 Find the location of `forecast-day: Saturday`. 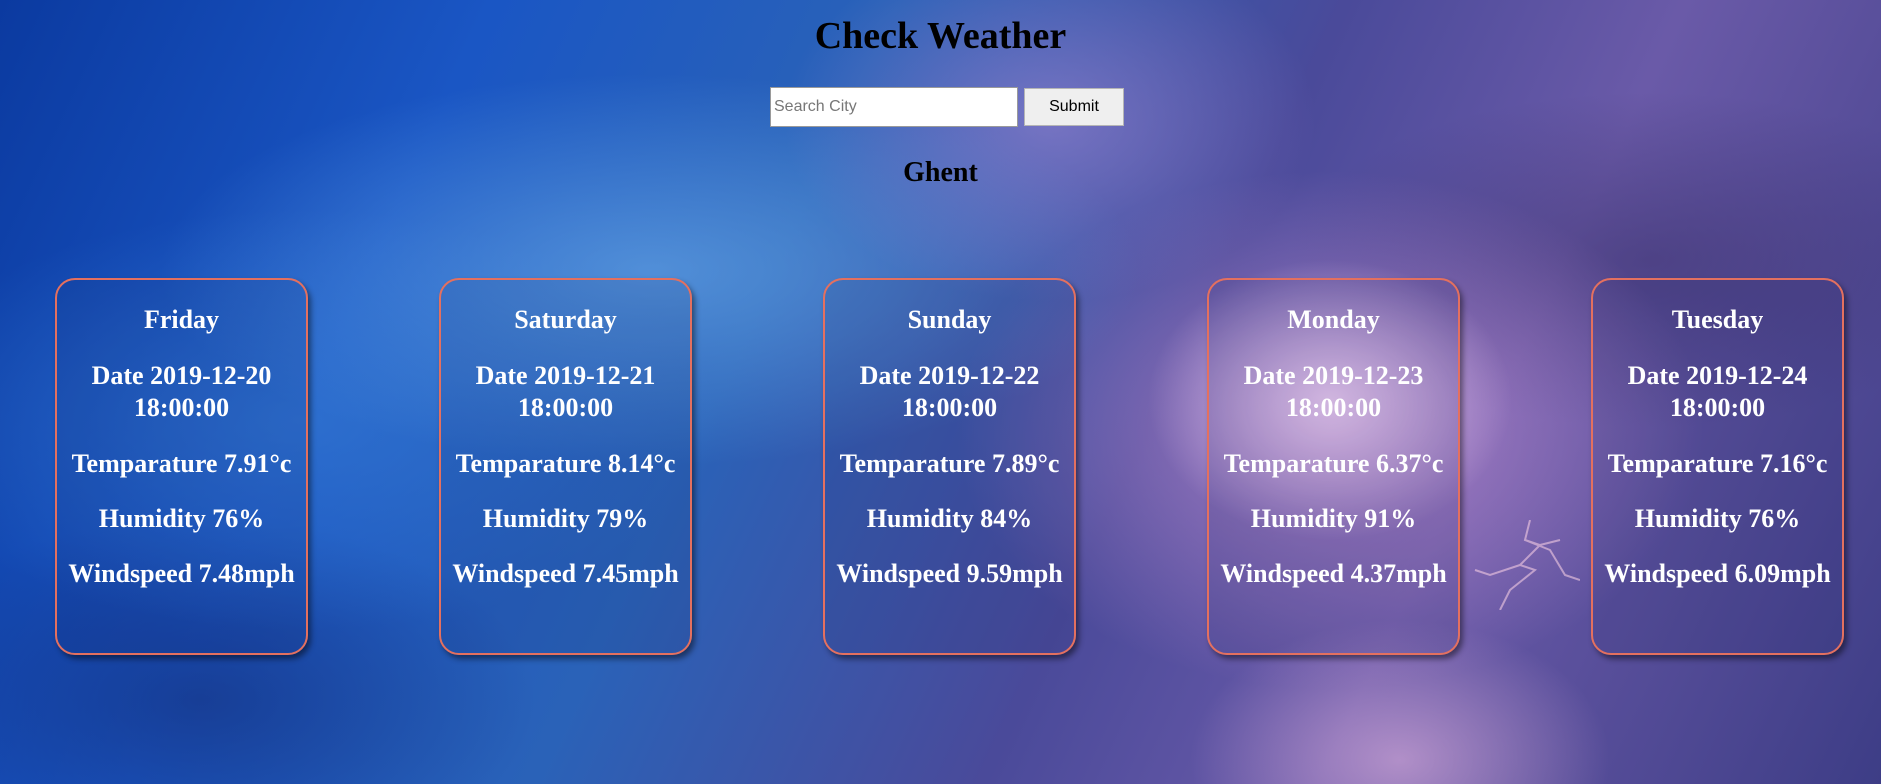

forecast-day: Saturday is located at coordinates (565, 319).